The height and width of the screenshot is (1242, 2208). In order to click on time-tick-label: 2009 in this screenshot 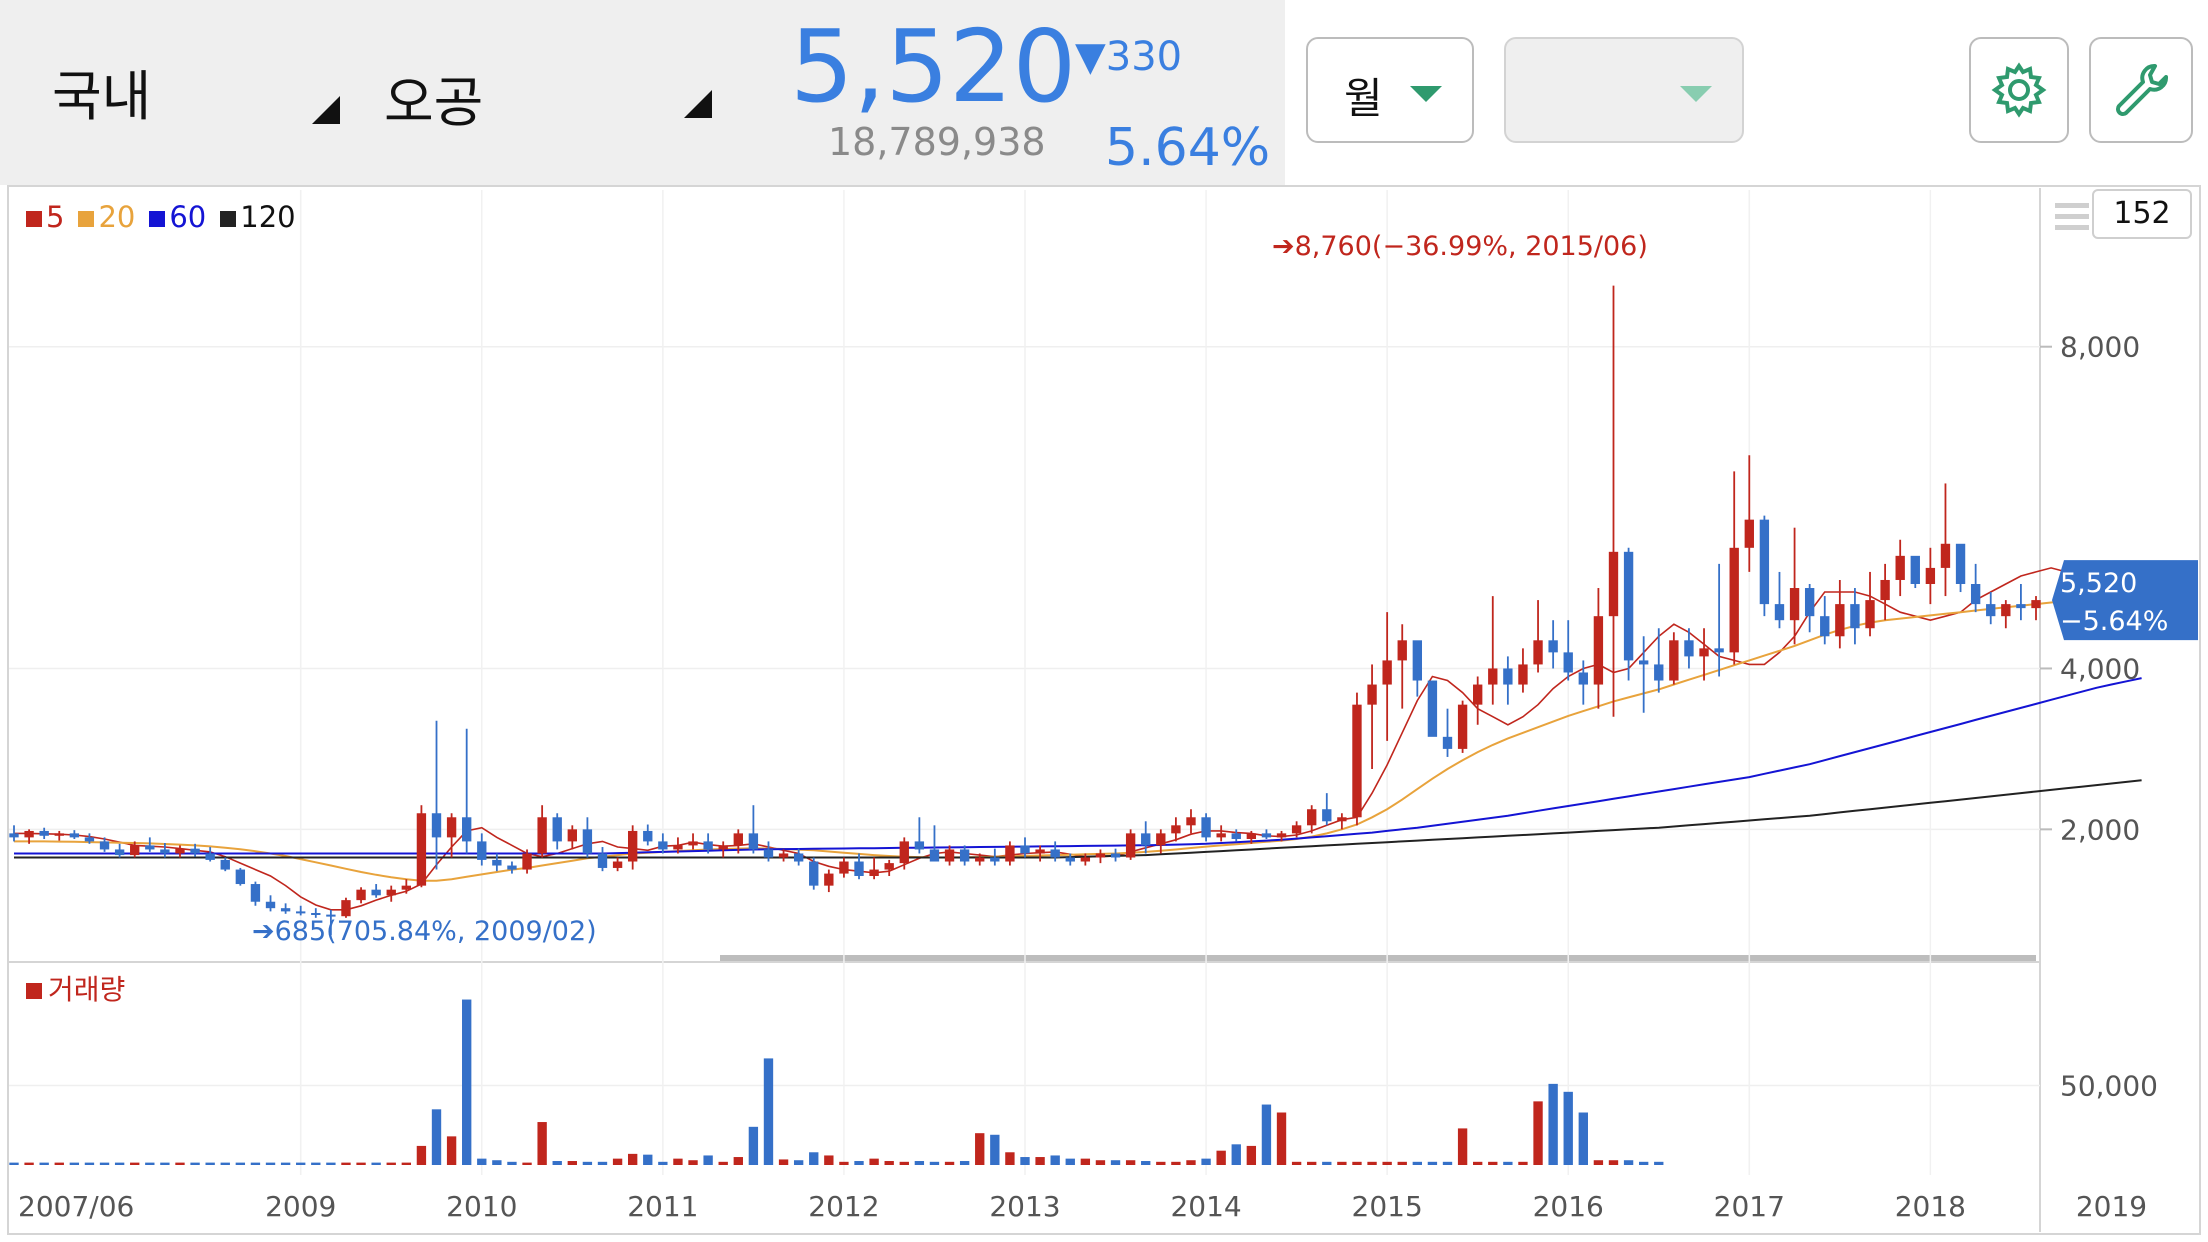, I will do `click(300, 1206)`.